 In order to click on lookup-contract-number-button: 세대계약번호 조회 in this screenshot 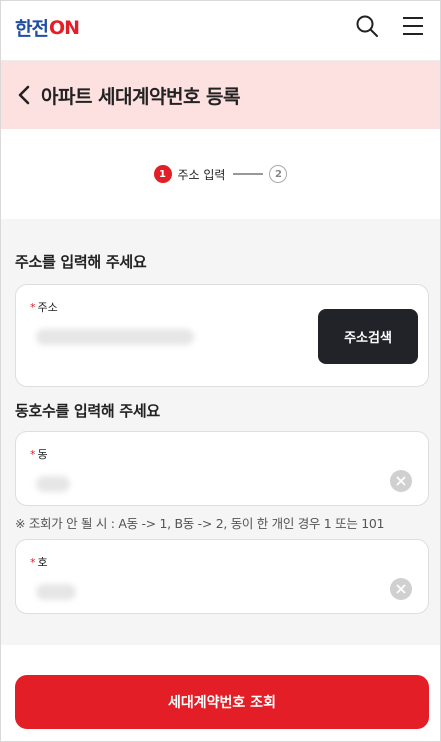, I will do `click(222, 702)`.